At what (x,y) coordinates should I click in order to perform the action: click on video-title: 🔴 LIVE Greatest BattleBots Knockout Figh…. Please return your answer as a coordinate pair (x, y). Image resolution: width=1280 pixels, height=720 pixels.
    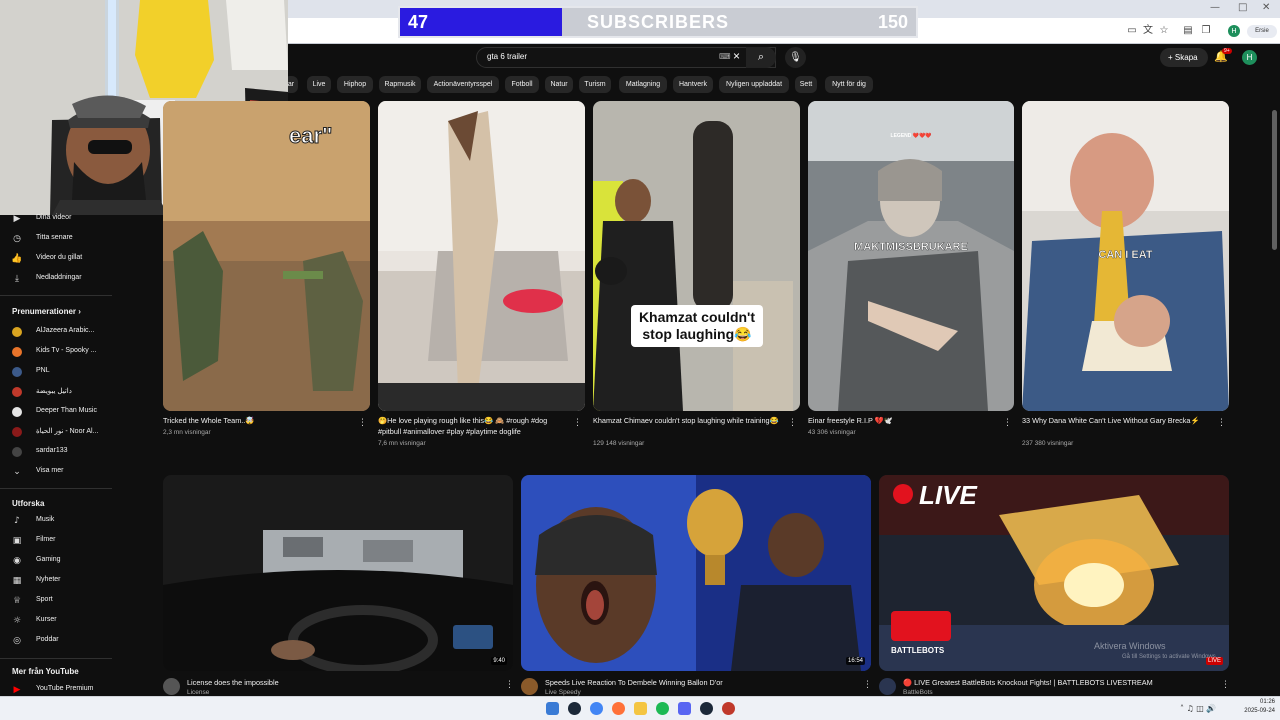
    Looking at the image, I should click on (1053, 682).